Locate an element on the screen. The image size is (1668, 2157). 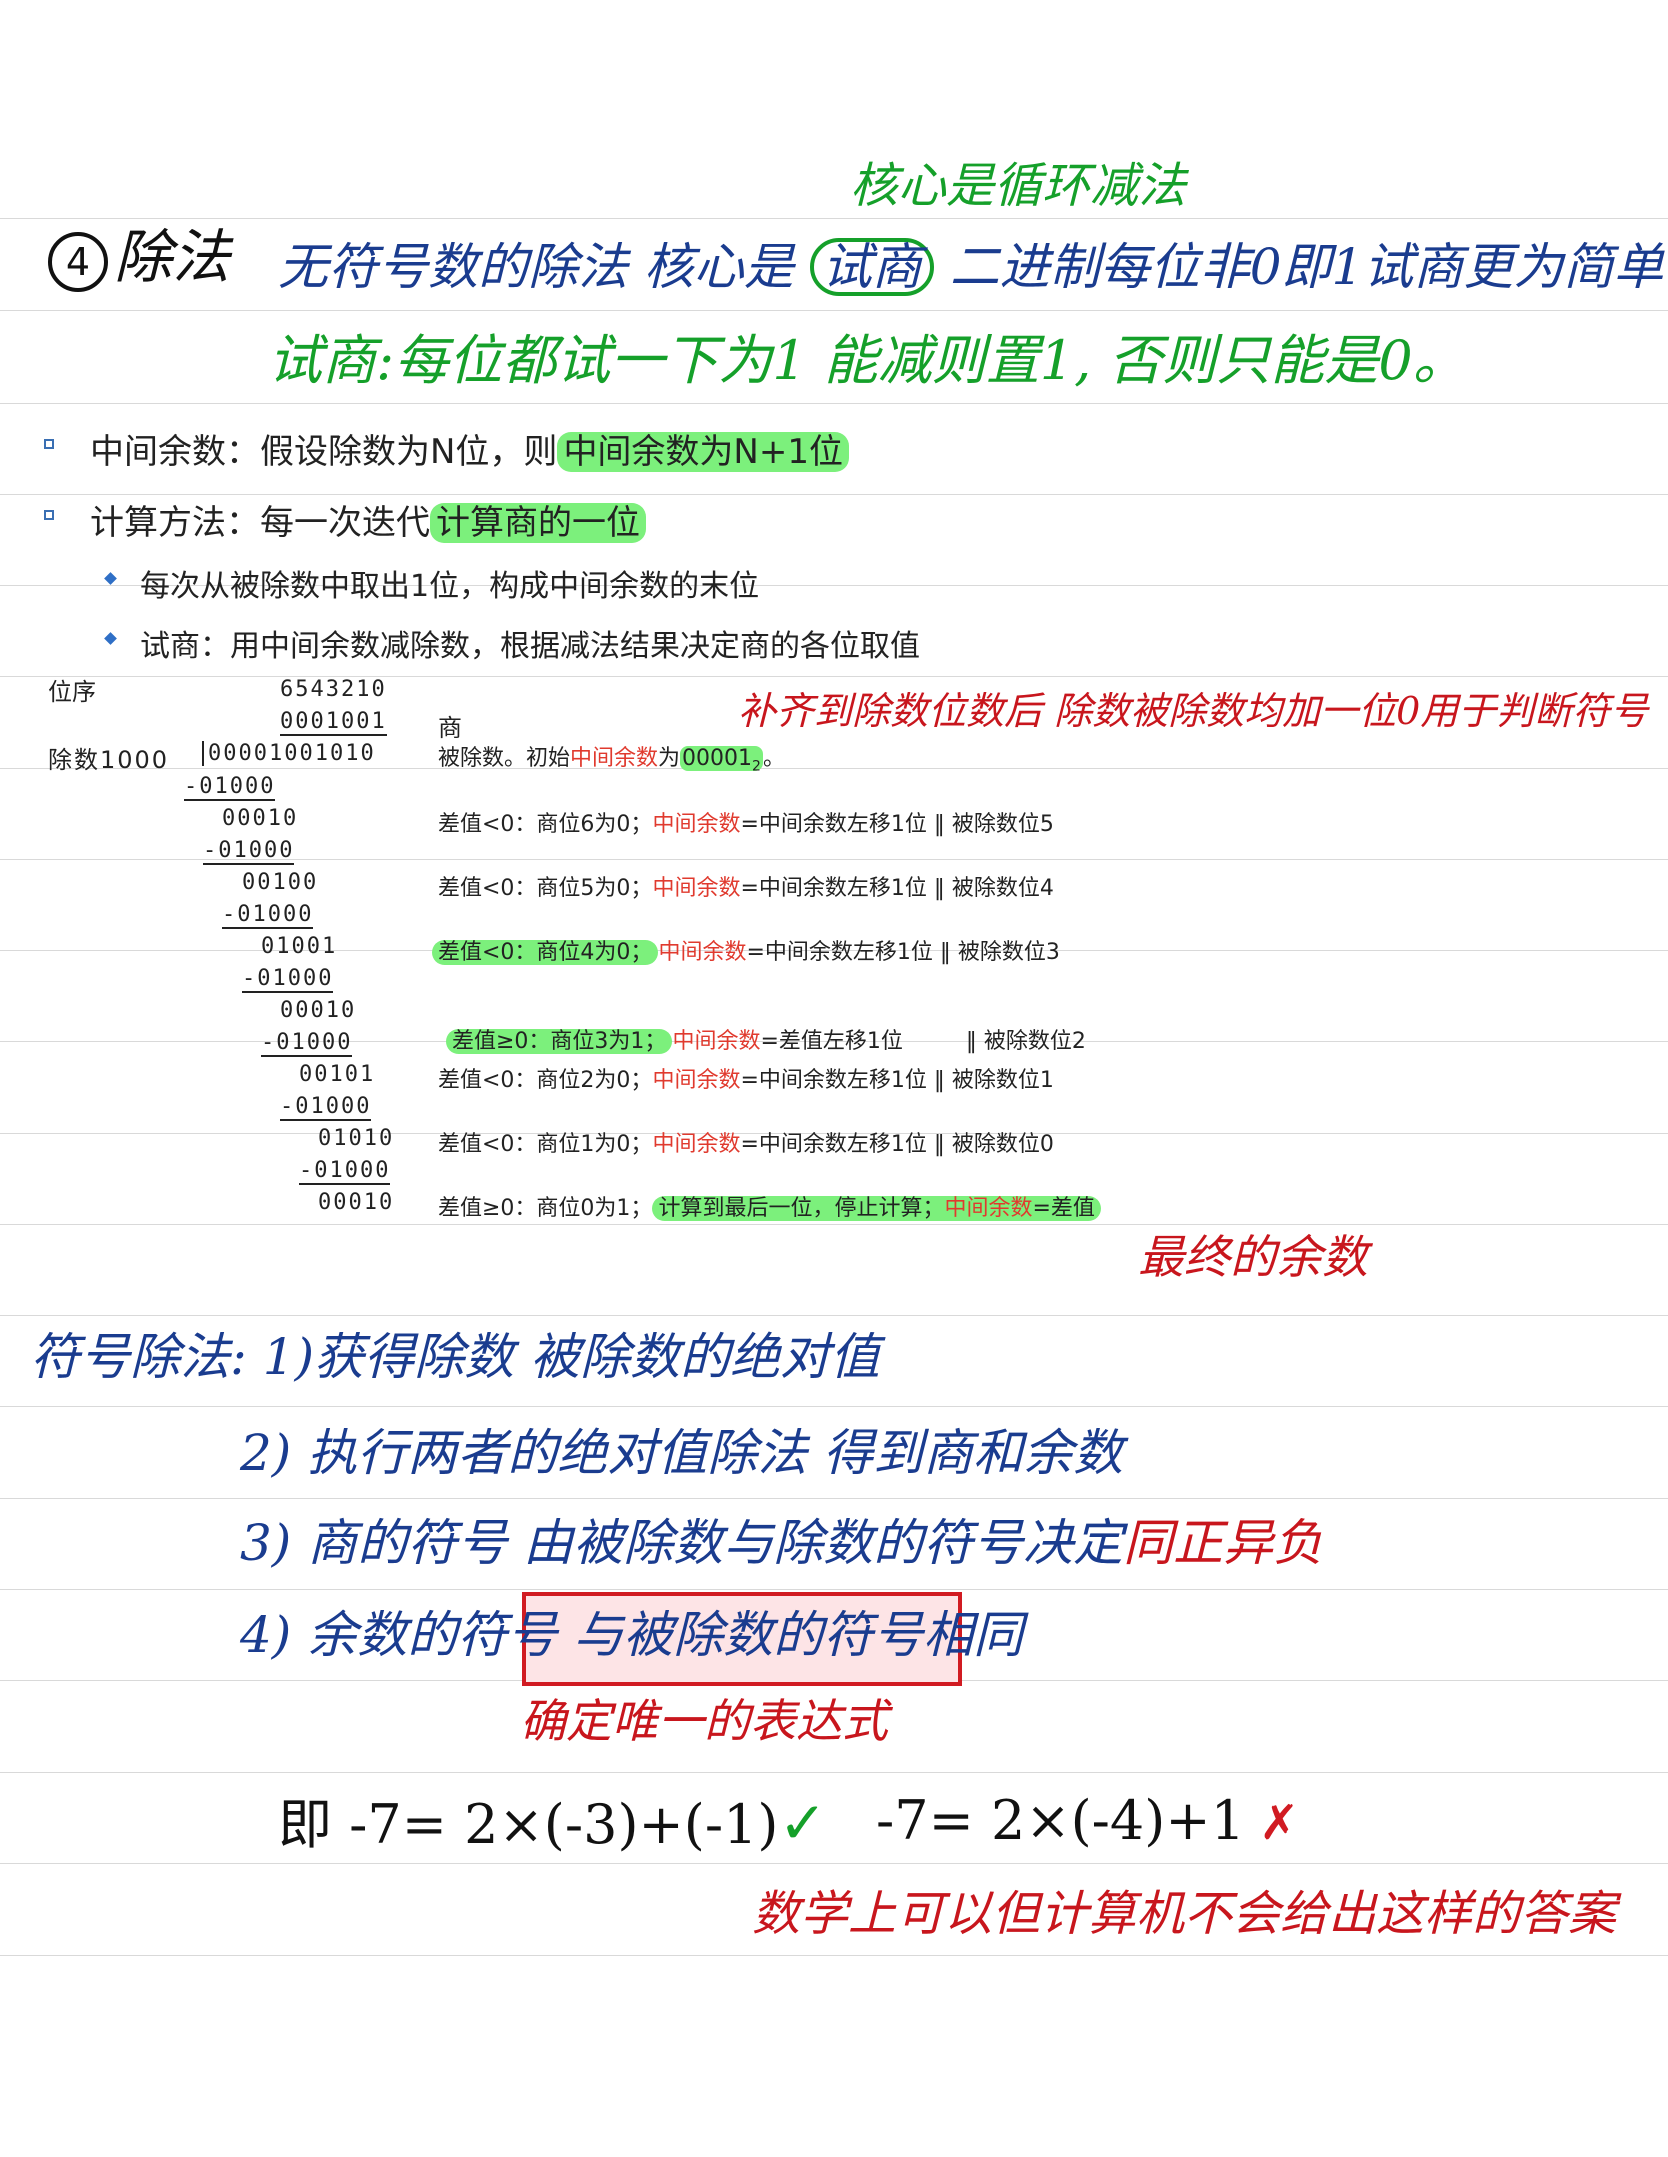
quotient-label: 商 is located at coordinates (450, 728).